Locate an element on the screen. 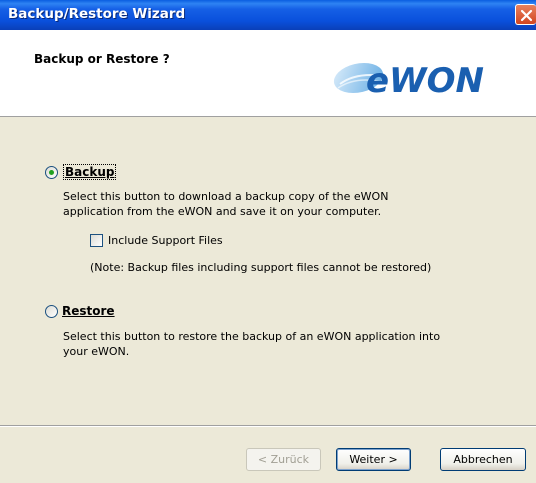 This screenshot has height=483, width=536. backup-label: Backup is located at coordinates (90, 172).